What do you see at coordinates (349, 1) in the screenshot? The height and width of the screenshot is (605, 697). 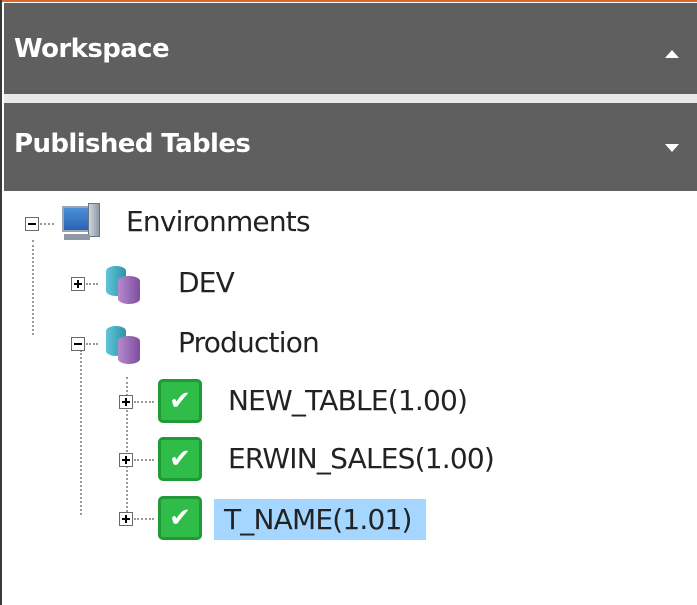 I see `top-accent-bar` at bounding box center [349, 1].